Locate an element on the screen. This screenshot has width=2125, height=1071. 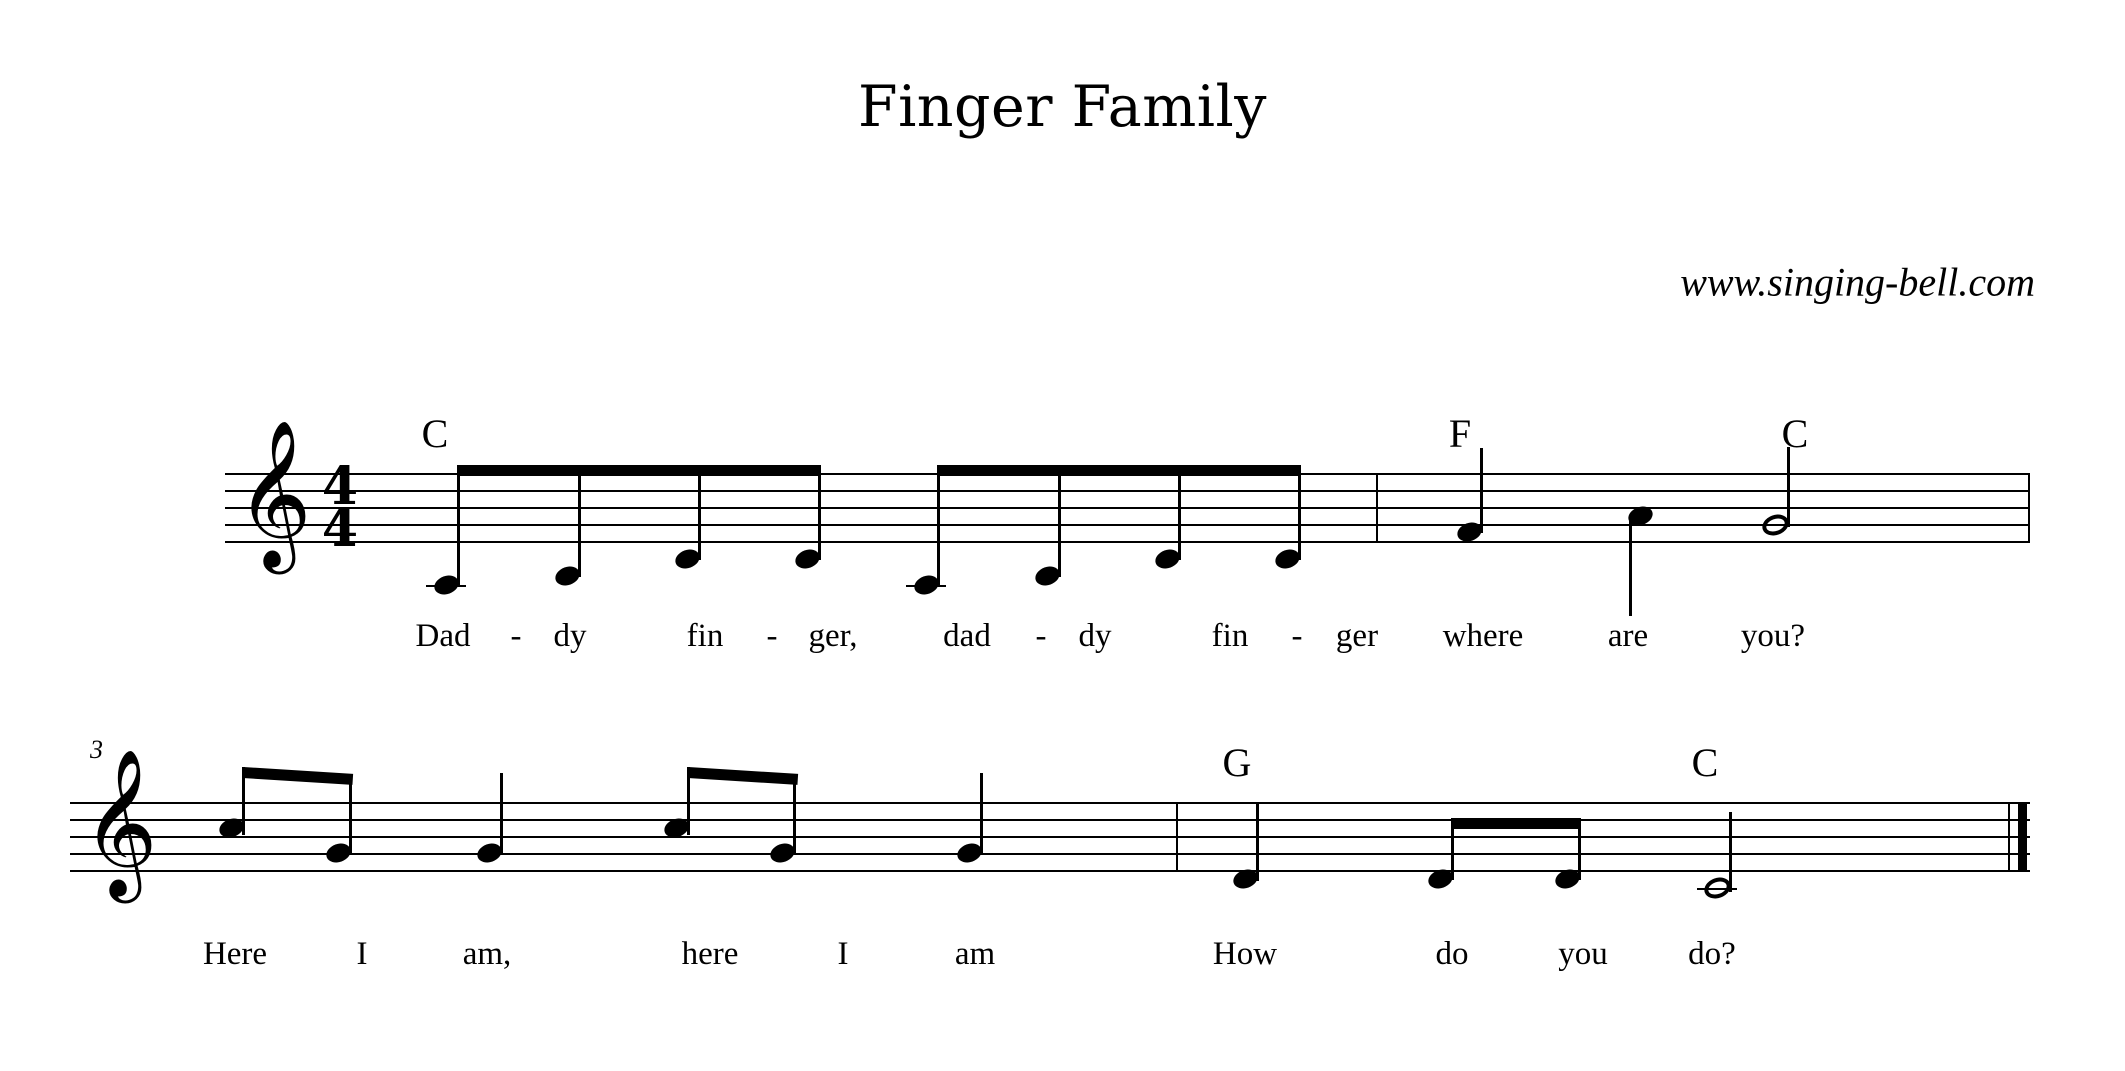
lyric: How is located at coordinates (1245, 954).